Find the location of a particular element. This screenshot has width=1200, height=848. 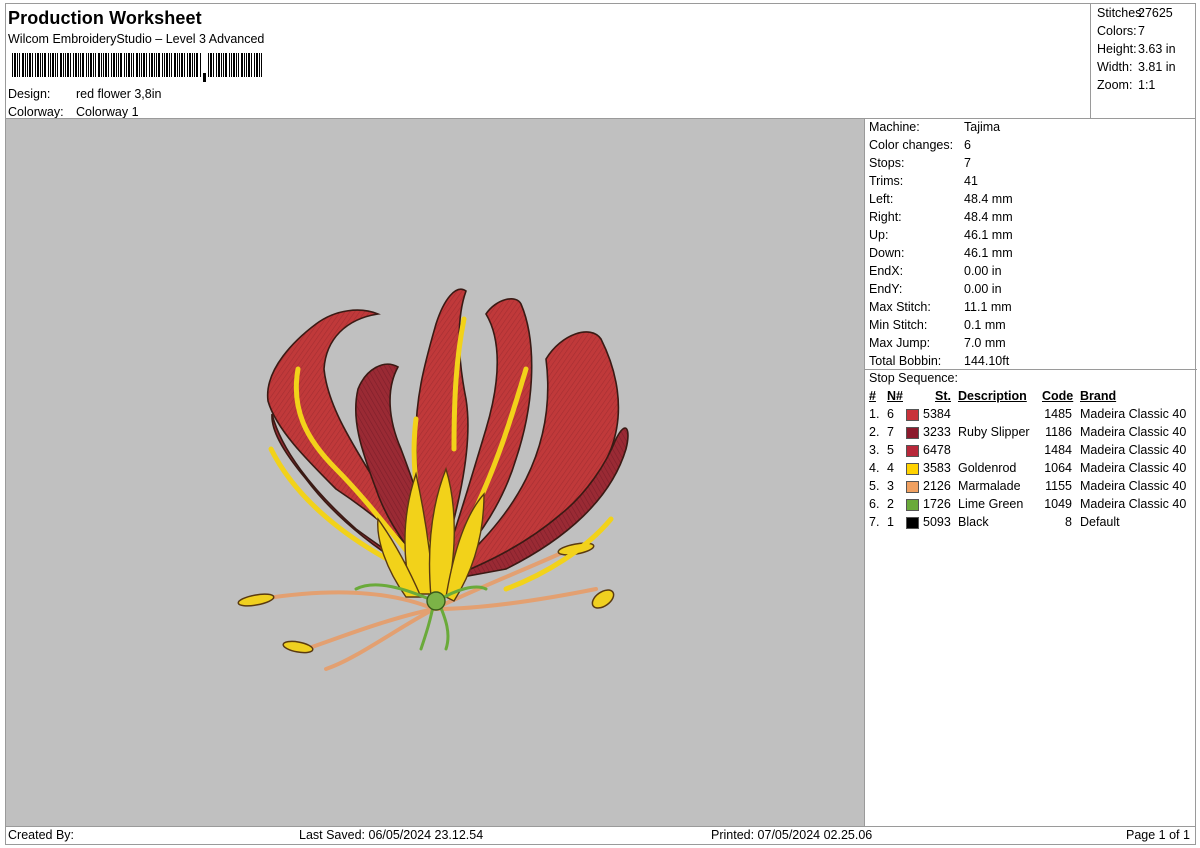

info-row: Max Stitch: 11.1 mm is located at coordinates (940, 309).